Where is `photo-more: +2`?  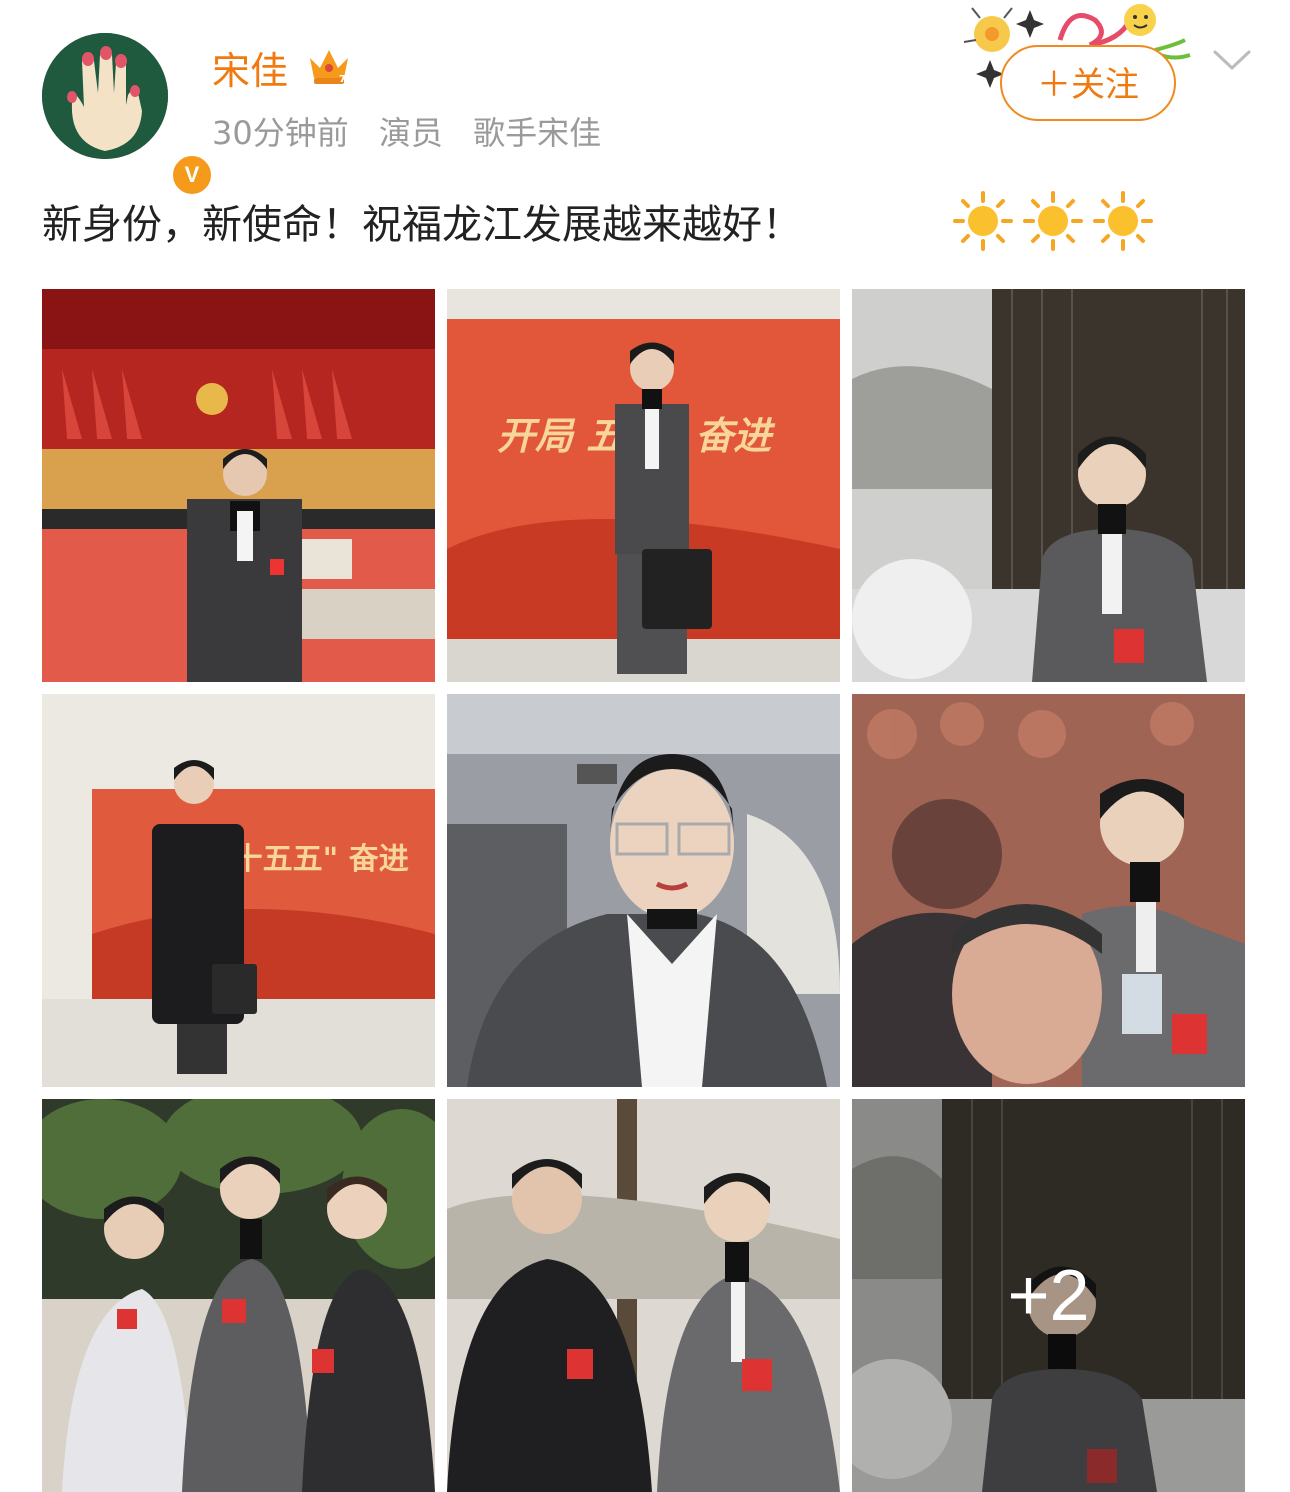
photo-more: +2 is located at coordinates (1048, 1295).